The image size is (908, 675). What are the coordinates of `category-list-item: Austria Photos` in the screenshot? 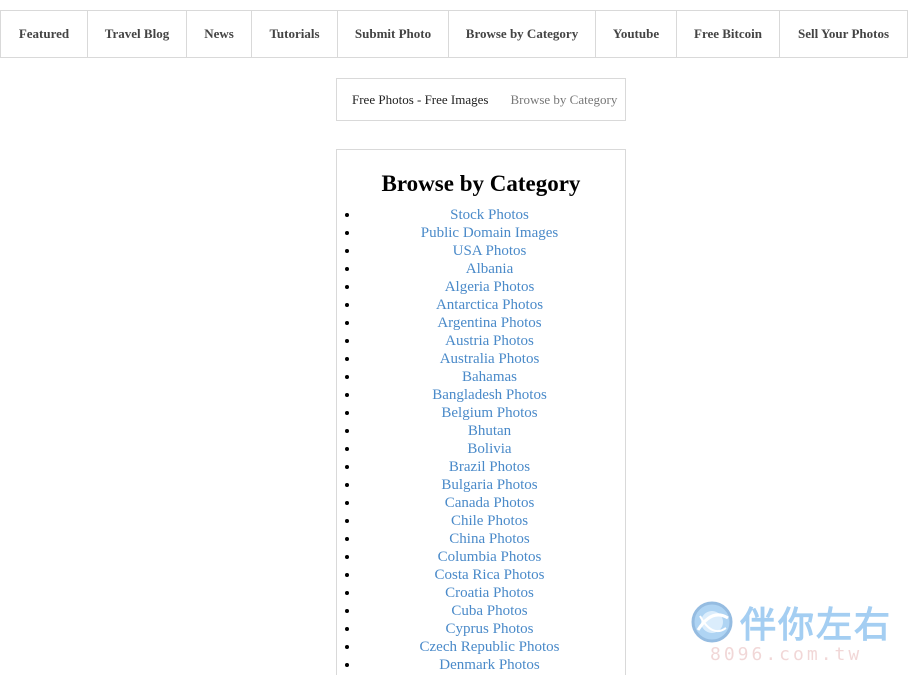 It's located at (492, 341).